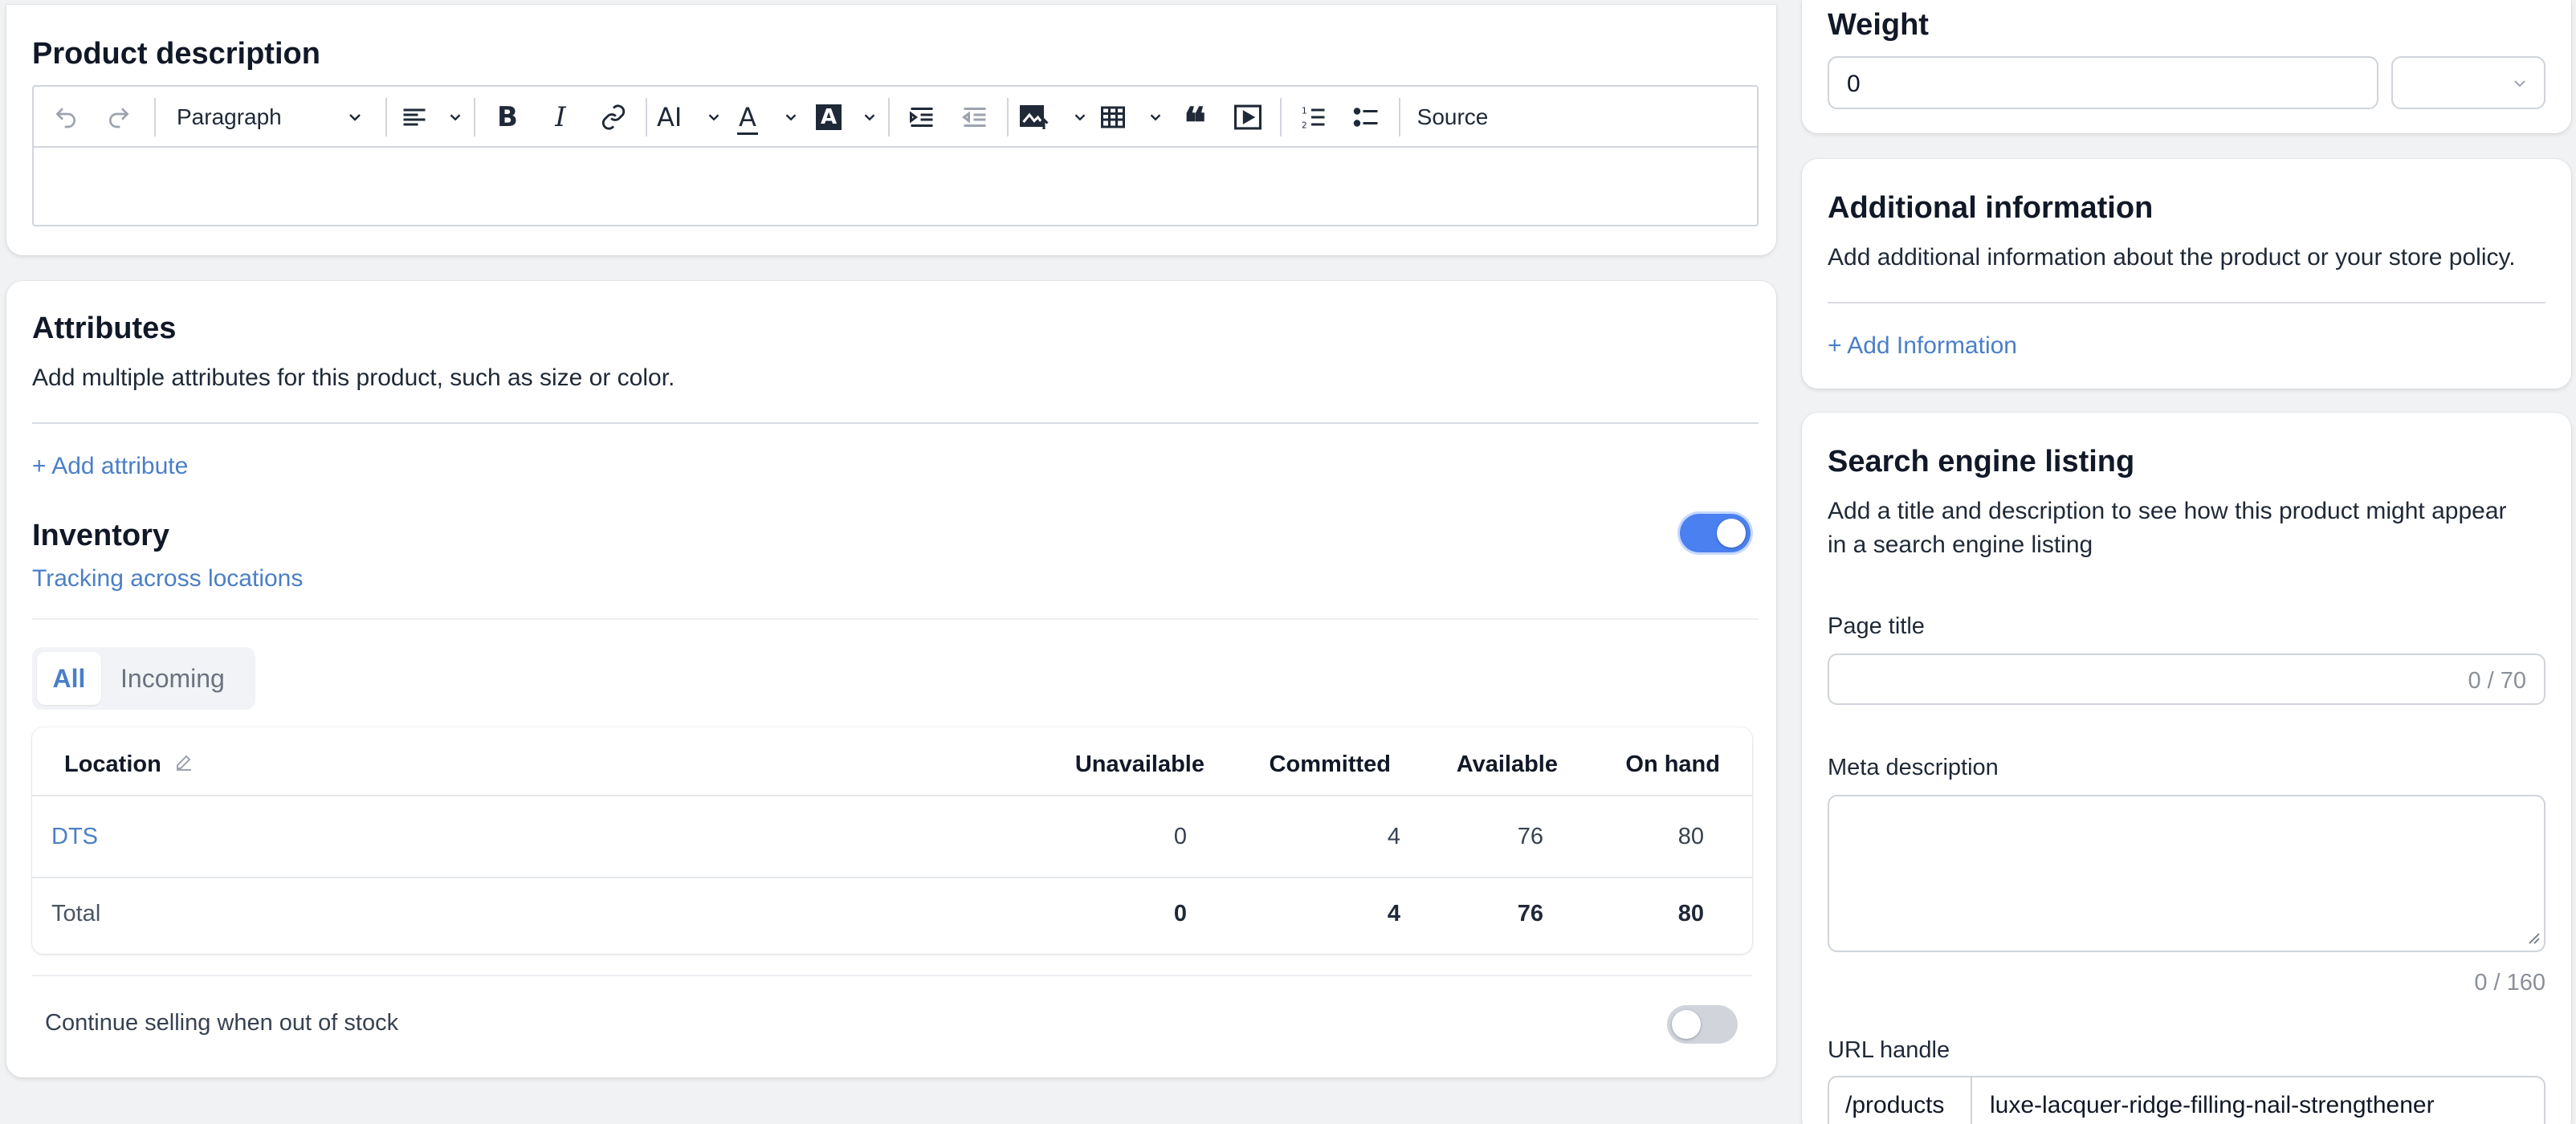 The image size is (2576, 1124). I want to click on column-header-available: Available, so click(1507, 764).